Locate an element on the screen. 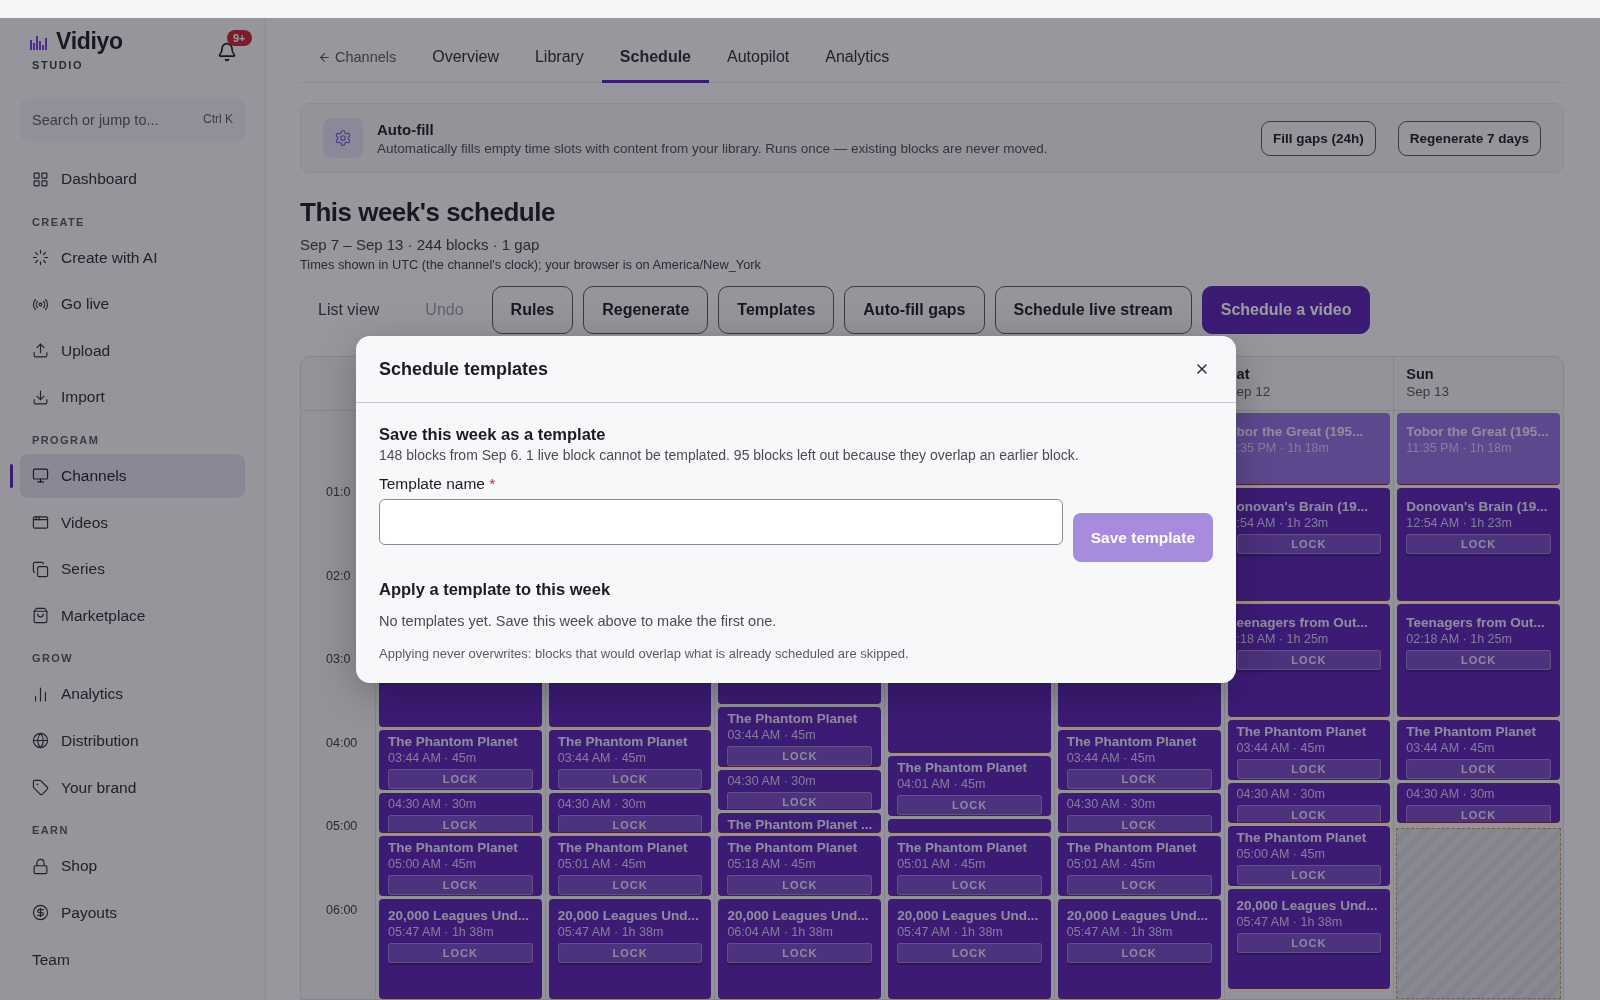 The width and height of the screenshot is (1600, 1000). schedule-block: The Phantom Planet 04:01 AM · 45m LOCK is located at coordinates (969, 786).